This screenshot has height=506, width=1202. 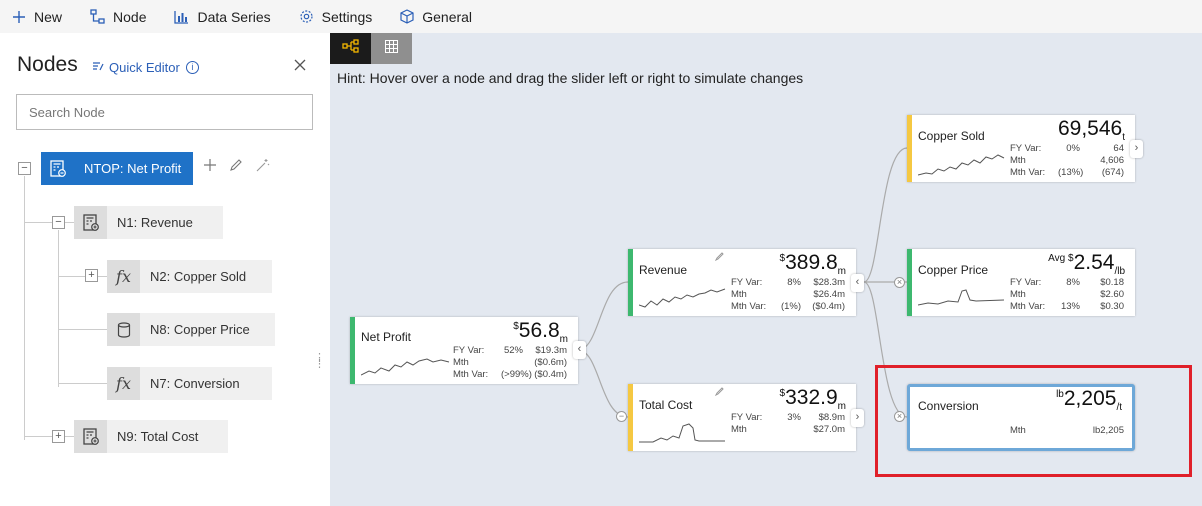 What do you see at coordinates (663, 270) in the screenshot?
I see `node-card-name: Revenue` at bounding box center [663, 270].